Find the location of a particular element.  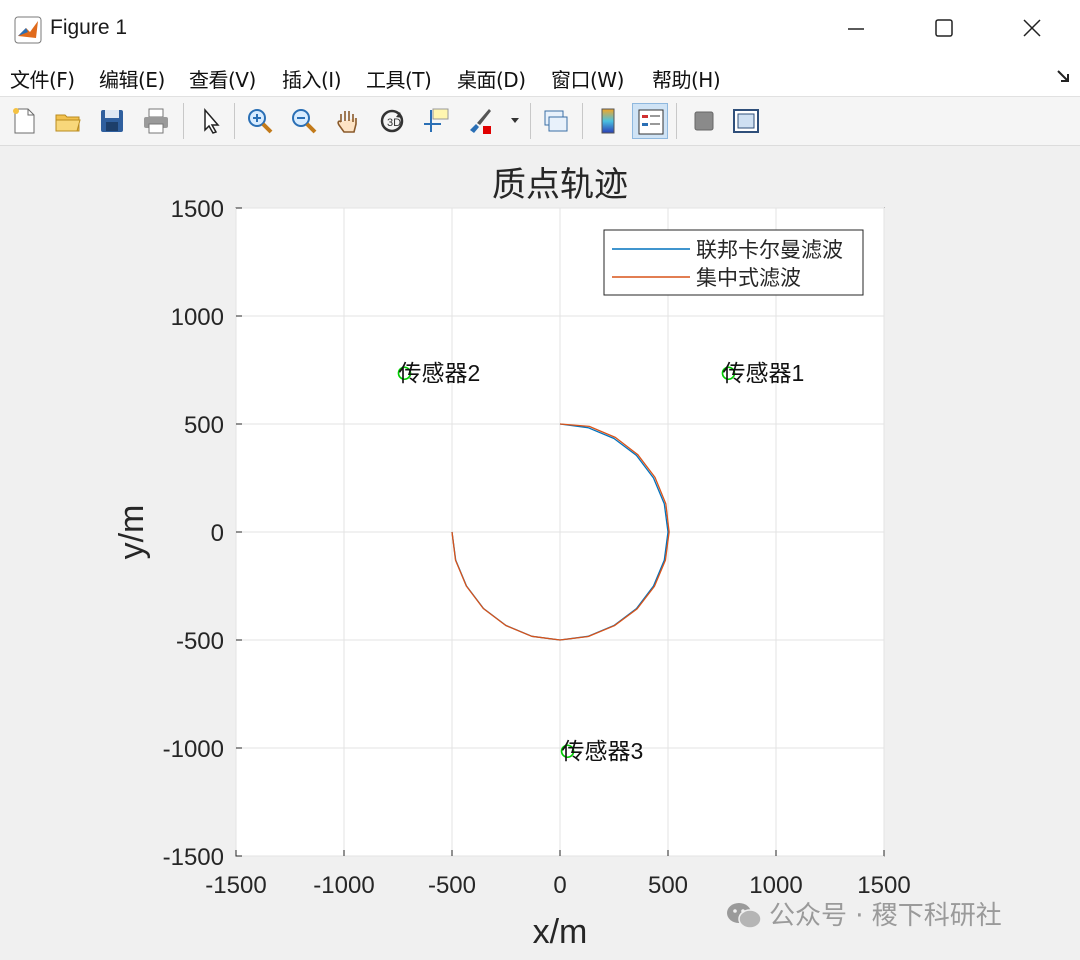

save-icon is located at coordinates (112, 121).